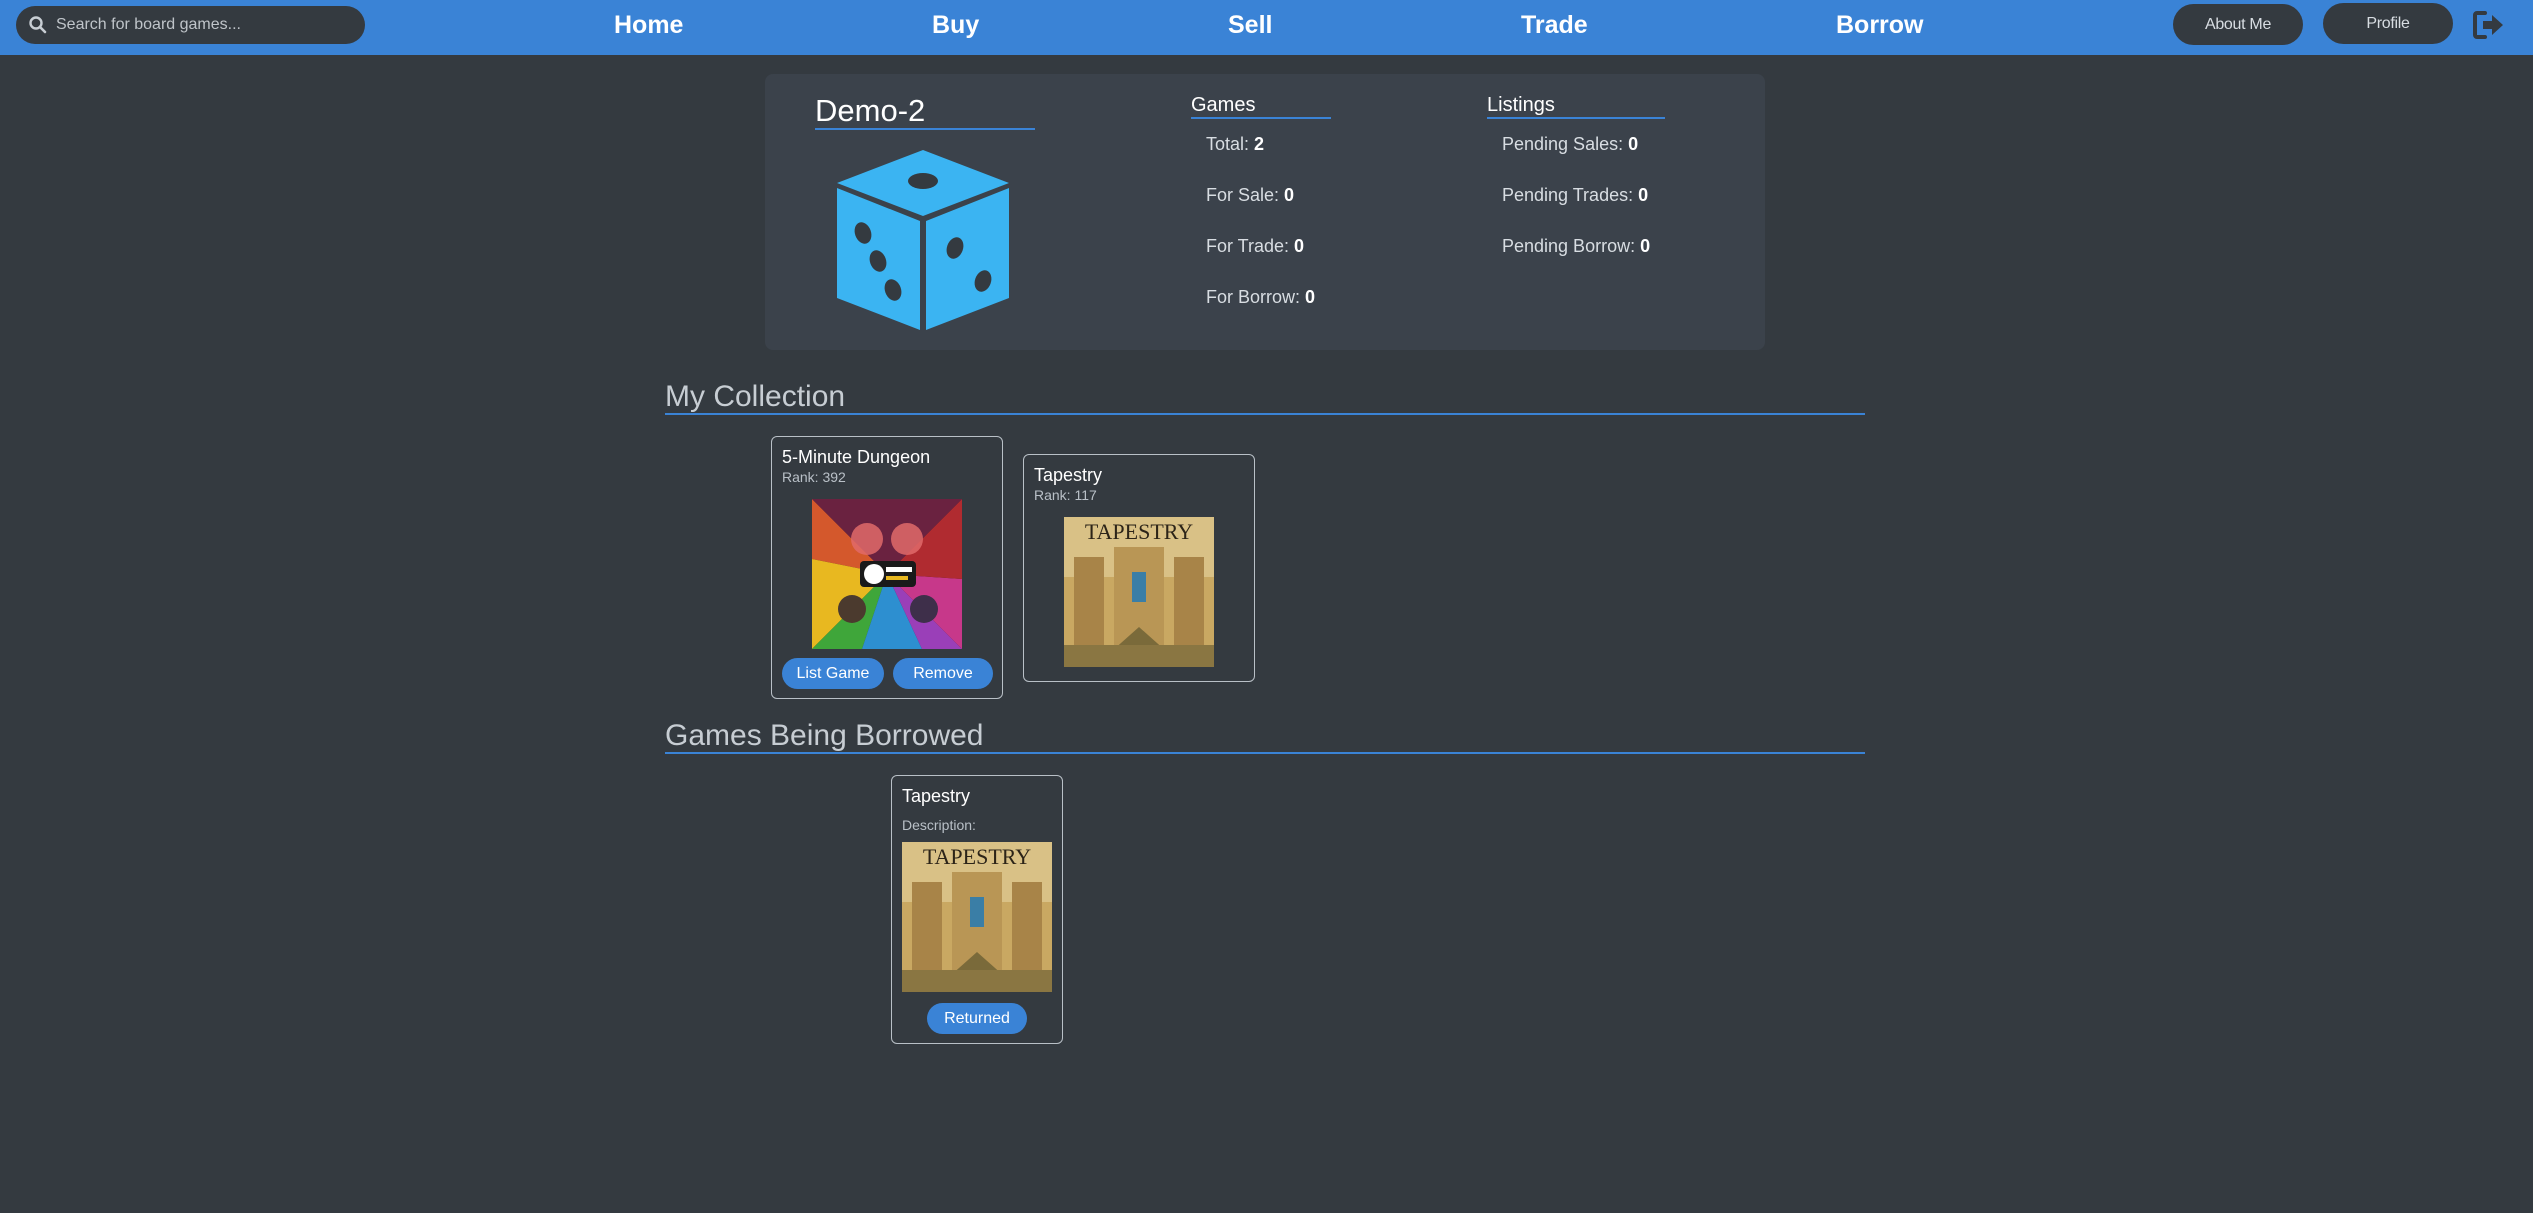 This screenshot has width=2533, height=1213. What do you see at coordinates (1554, 25) in the screenshot?
I see `nav-trade-link: Trade` at bounding box center [1554, 25].